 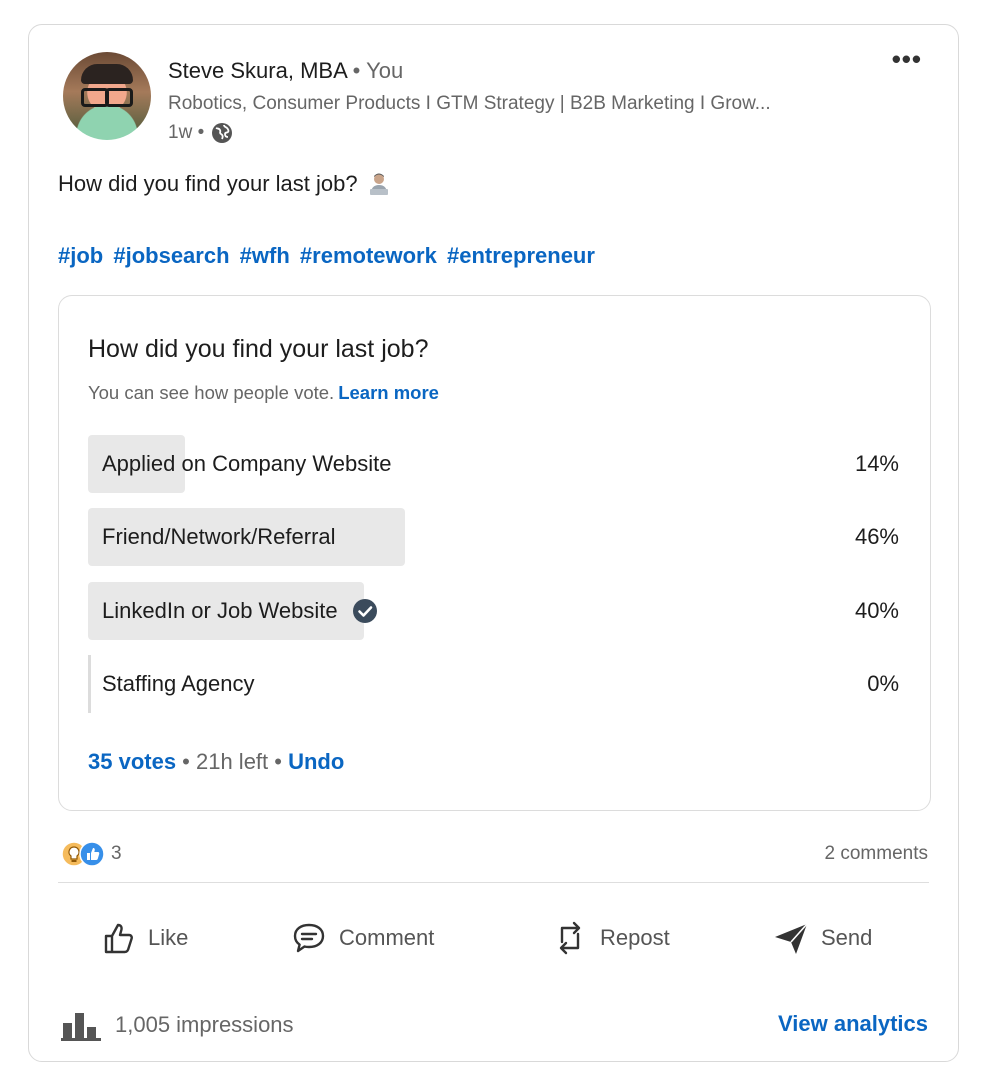 I want to click on poll-option-percent: 14%, so click(x=876, y=463).